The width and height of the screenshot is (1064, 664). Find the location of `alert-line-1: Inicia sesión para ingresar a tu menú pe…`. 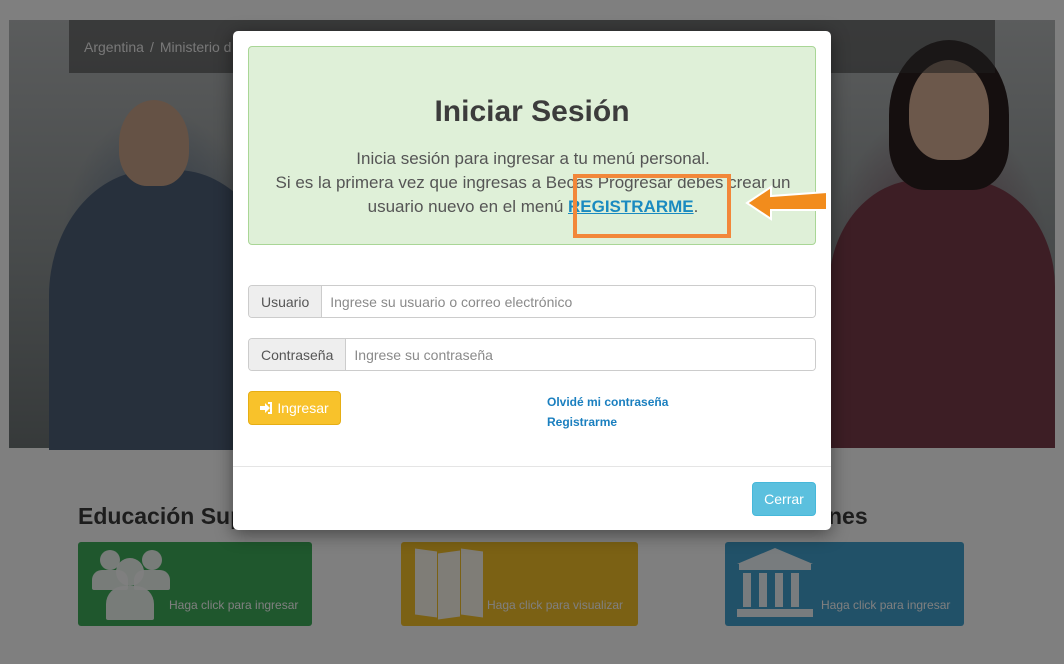

alert-line-1: Inicia sesión para ingresar a tu menú pe… is located at coordinates (533, 158).